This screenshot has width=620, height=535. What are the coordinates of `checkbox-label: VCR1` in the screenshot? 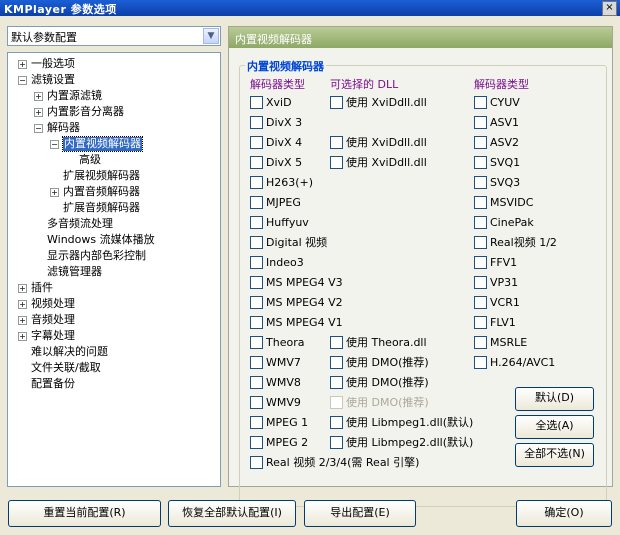 It's located at (505, 302).